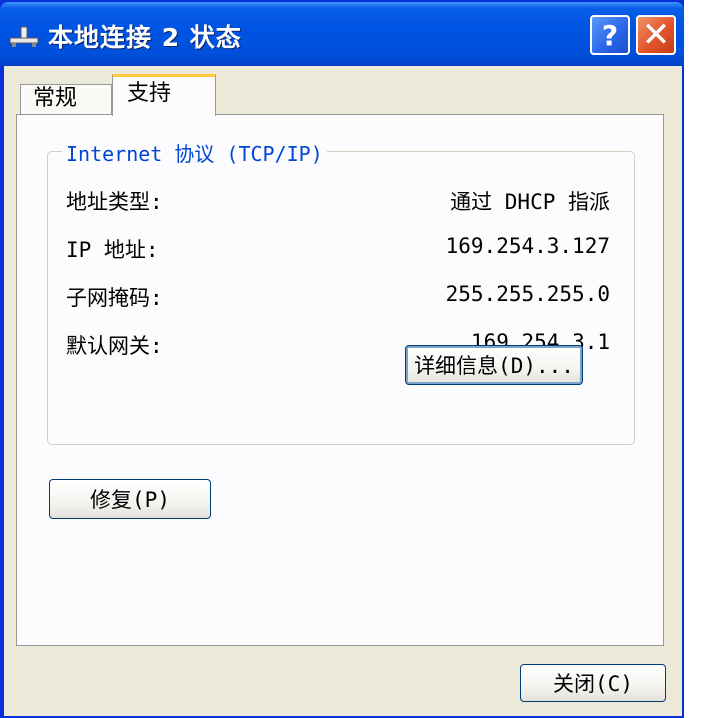  What do you see at coordinates (66, 99) in the screenshot?
I see `tab-general: 常规` at bounding box center [66, 99].